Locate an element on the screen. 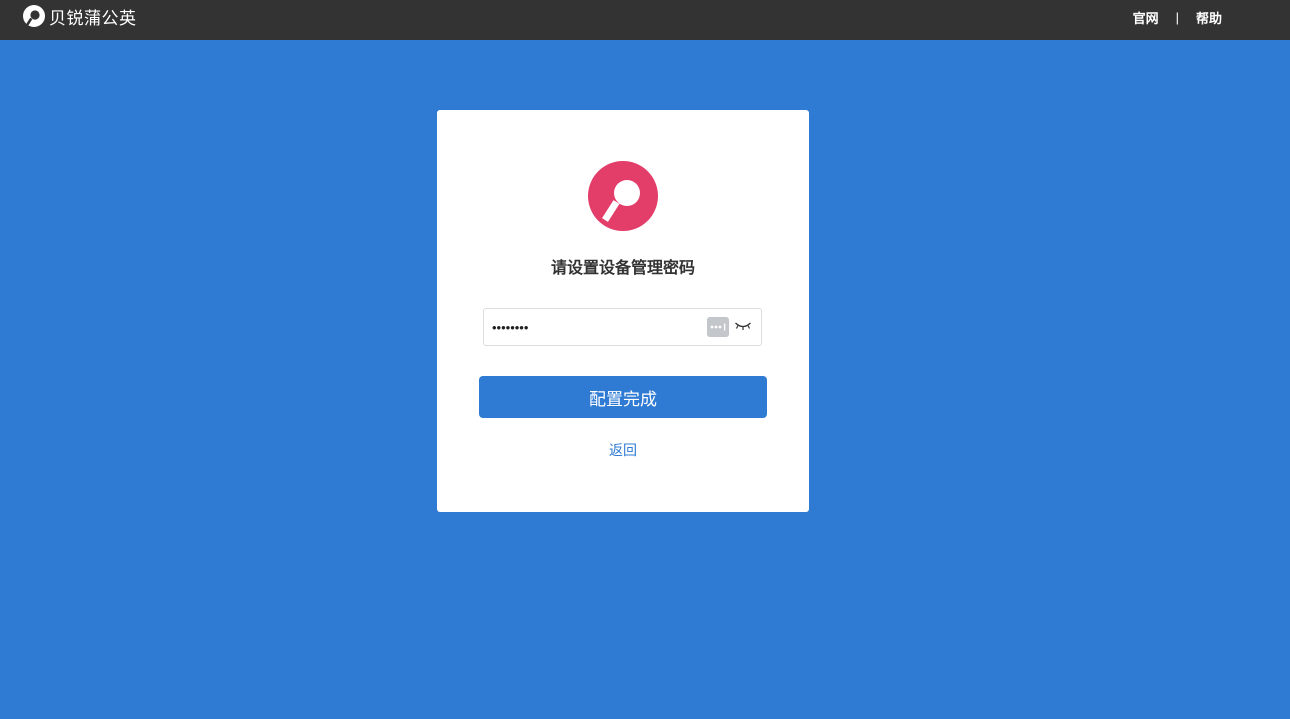  back-link: 返回 is located at coordinates (623, 450).